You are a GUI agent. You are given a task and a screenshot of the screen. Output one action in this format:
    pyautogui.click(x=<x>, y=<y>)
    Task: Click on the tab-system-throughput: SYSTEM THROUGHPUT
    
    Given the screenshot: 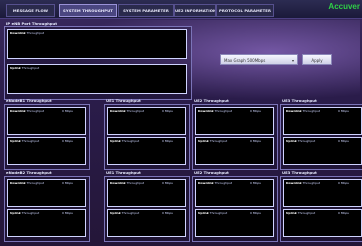 What is the action you would take?
    pyautogui.click(x=88, y=10)
    